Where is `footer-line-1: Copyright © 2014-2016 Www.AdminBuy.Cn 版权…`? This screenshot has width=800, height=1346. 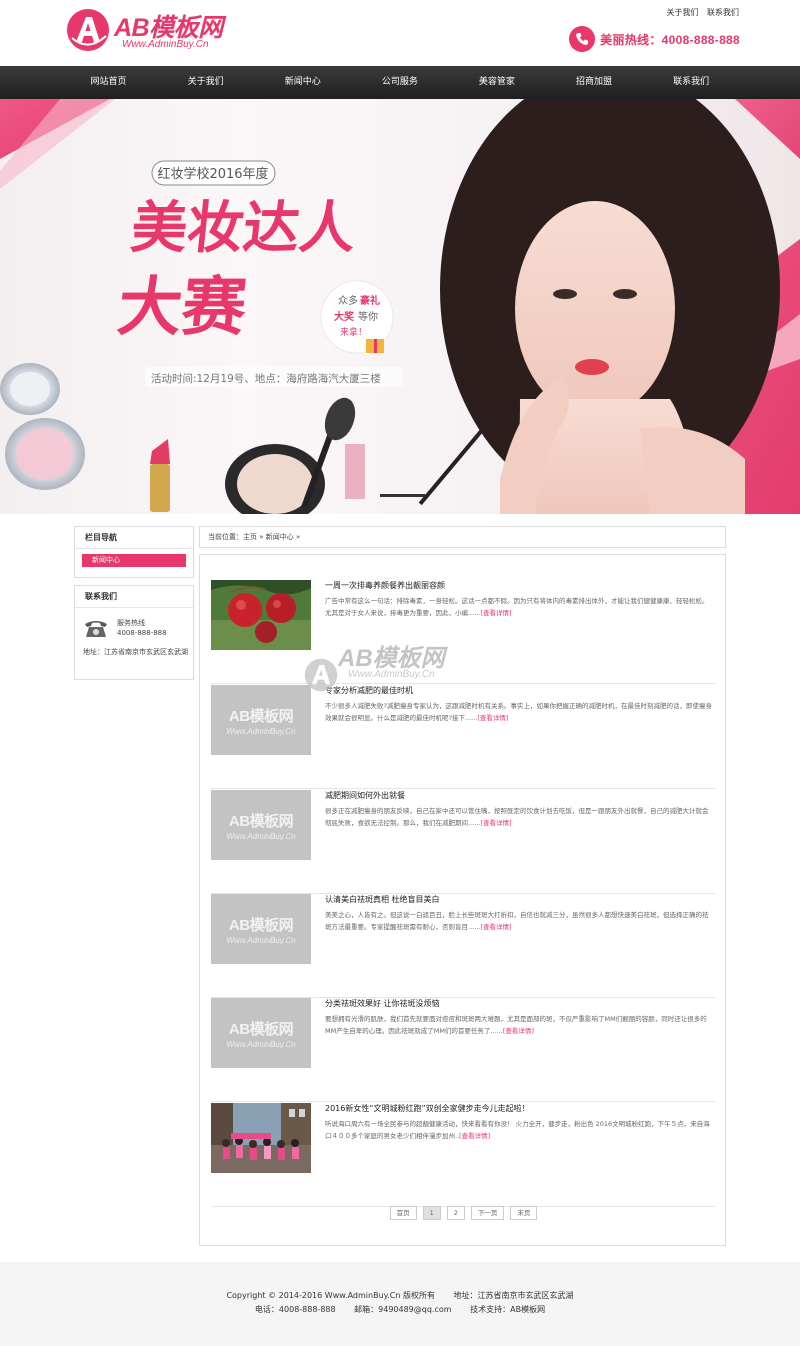
footer-line-1: Copyright © 2014-2016 Www.AdminBuy.Cn 版权… is located at coordinates (400, 1295).